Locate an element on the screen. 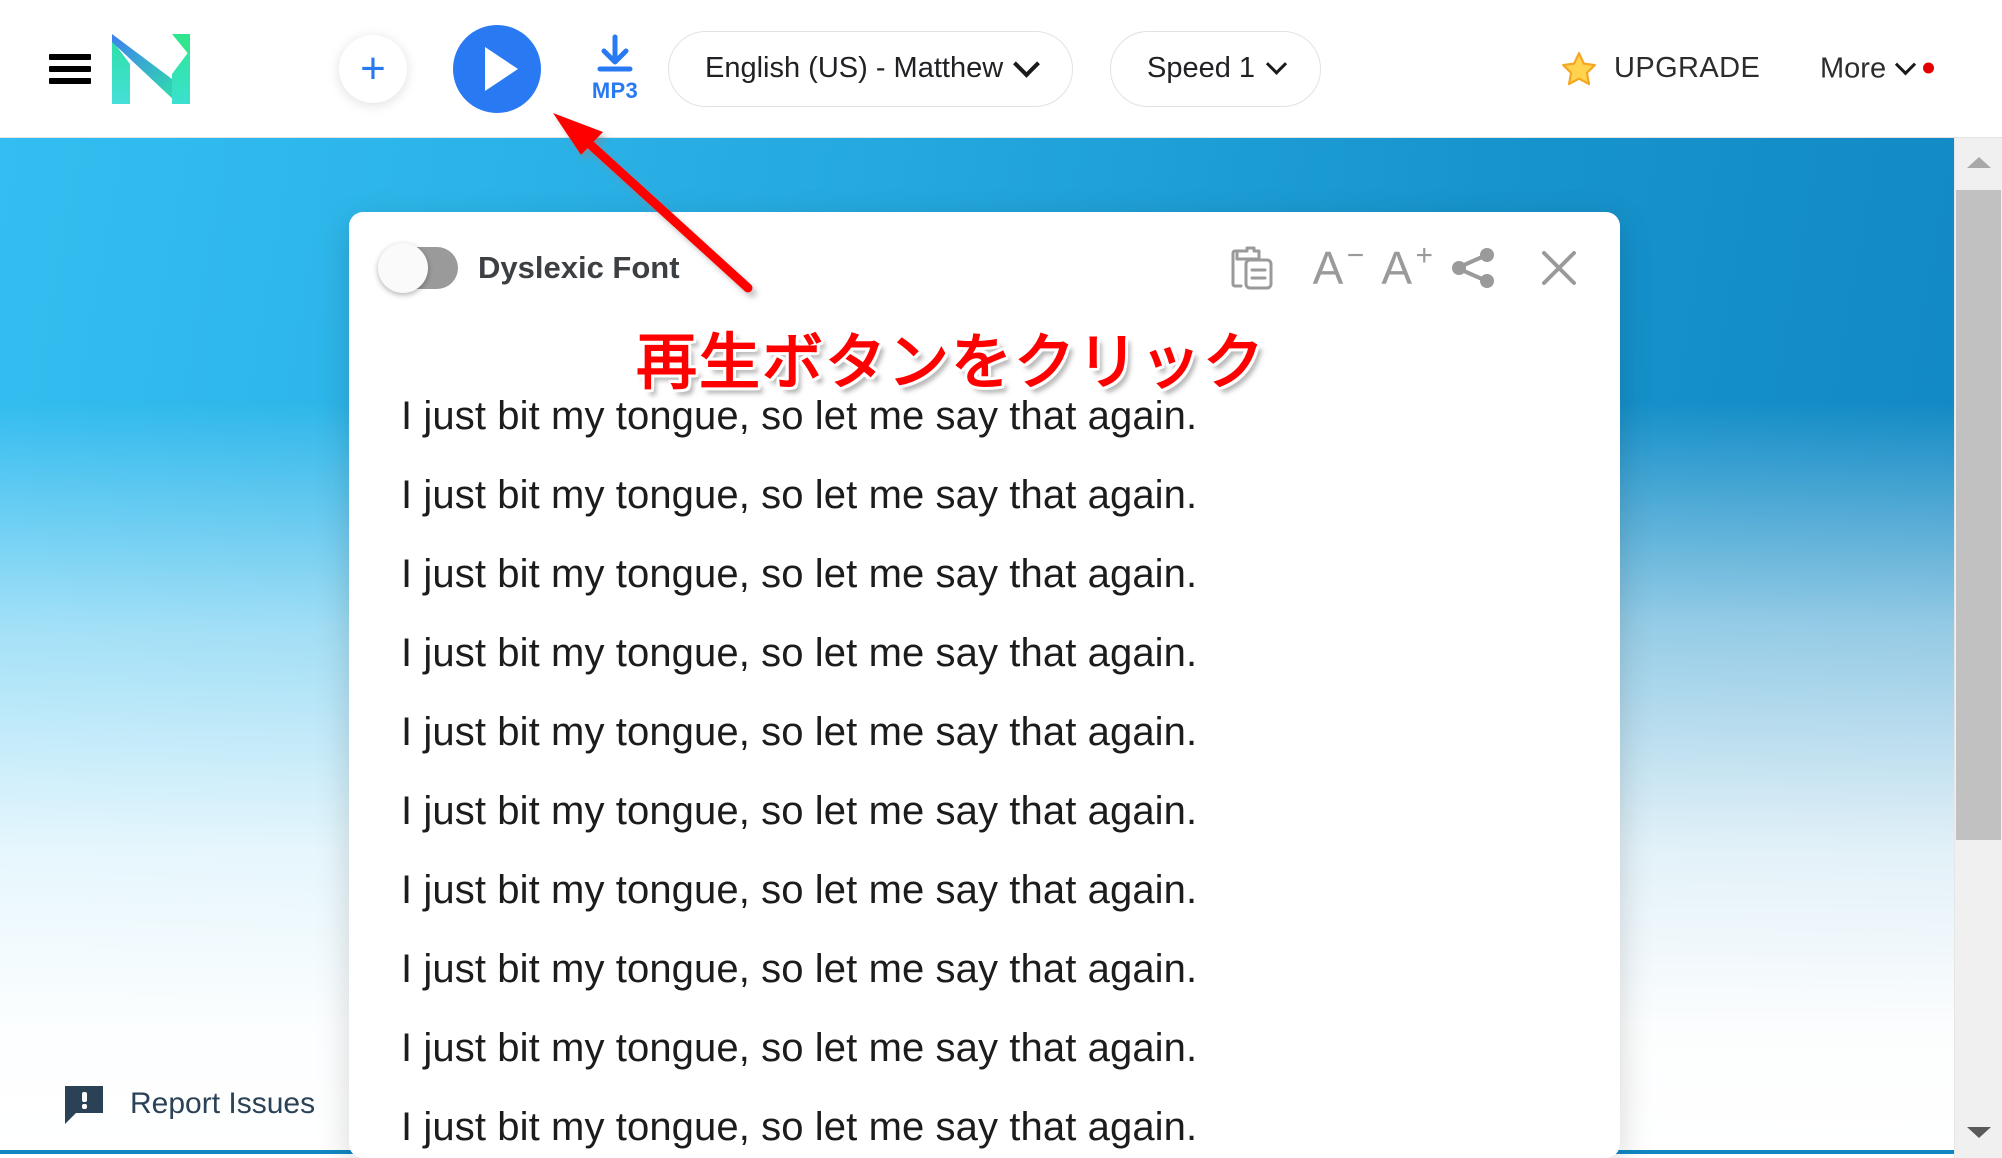 The width and height of the screenshot is (2002, 1158). decrease-font-size-icon: A − is located at coordinates (1338, 266).